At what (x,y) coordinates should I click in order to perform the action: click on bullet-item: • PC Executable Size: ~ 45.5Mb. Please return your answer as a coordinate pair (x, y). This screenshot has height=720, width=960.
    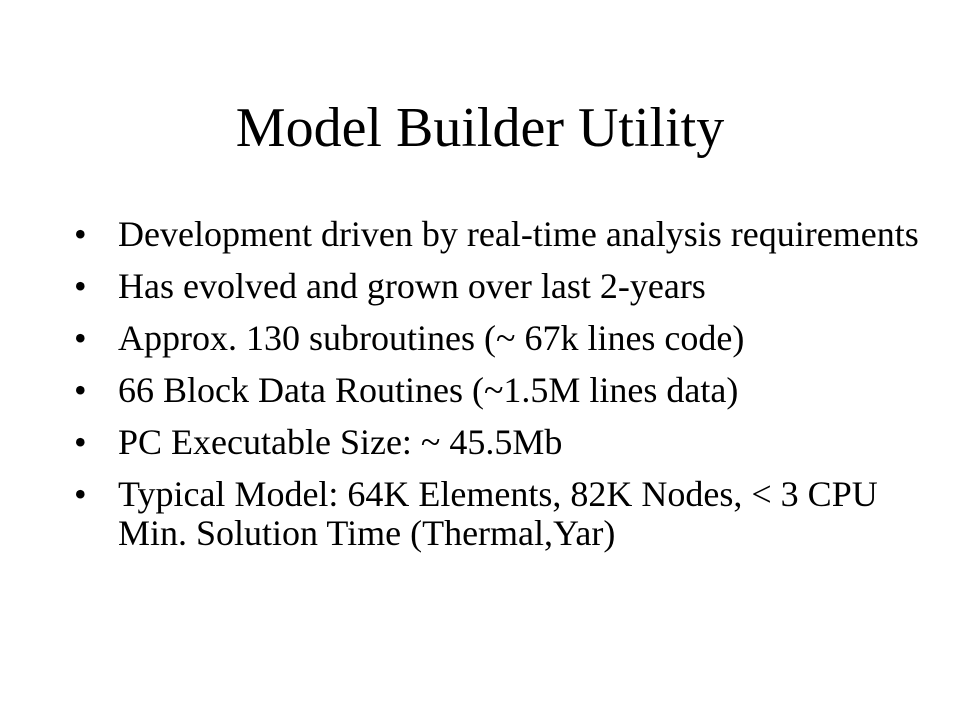
    Looking at the image, I should click on (500, 442).